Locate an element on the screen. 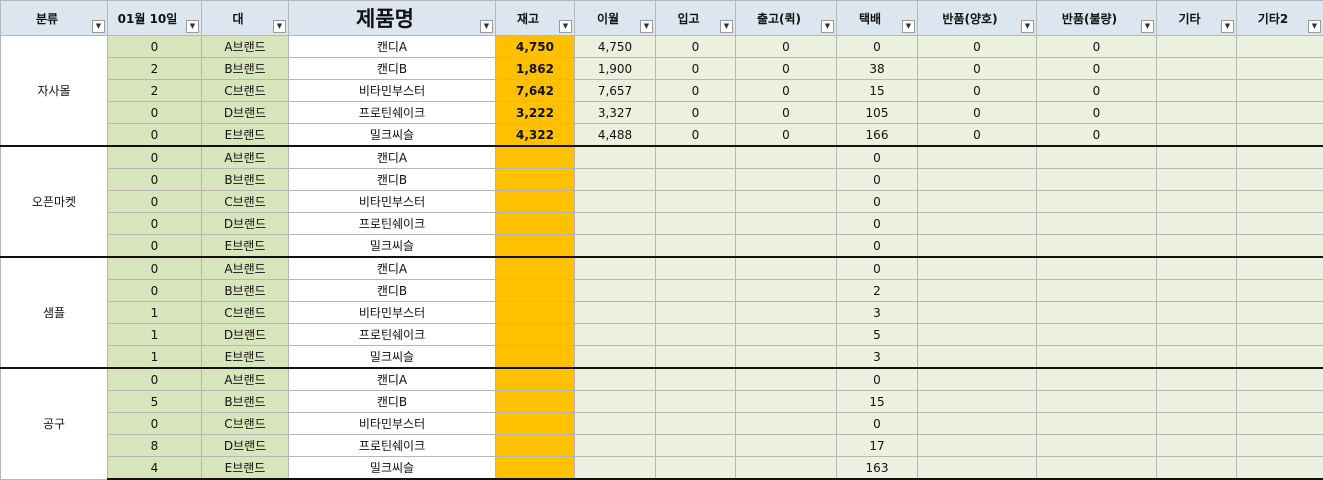 Image resolution: width=1323 pixels, height=480 pixels. header-prev: 이월▼ is located at coordinates (615, 18).